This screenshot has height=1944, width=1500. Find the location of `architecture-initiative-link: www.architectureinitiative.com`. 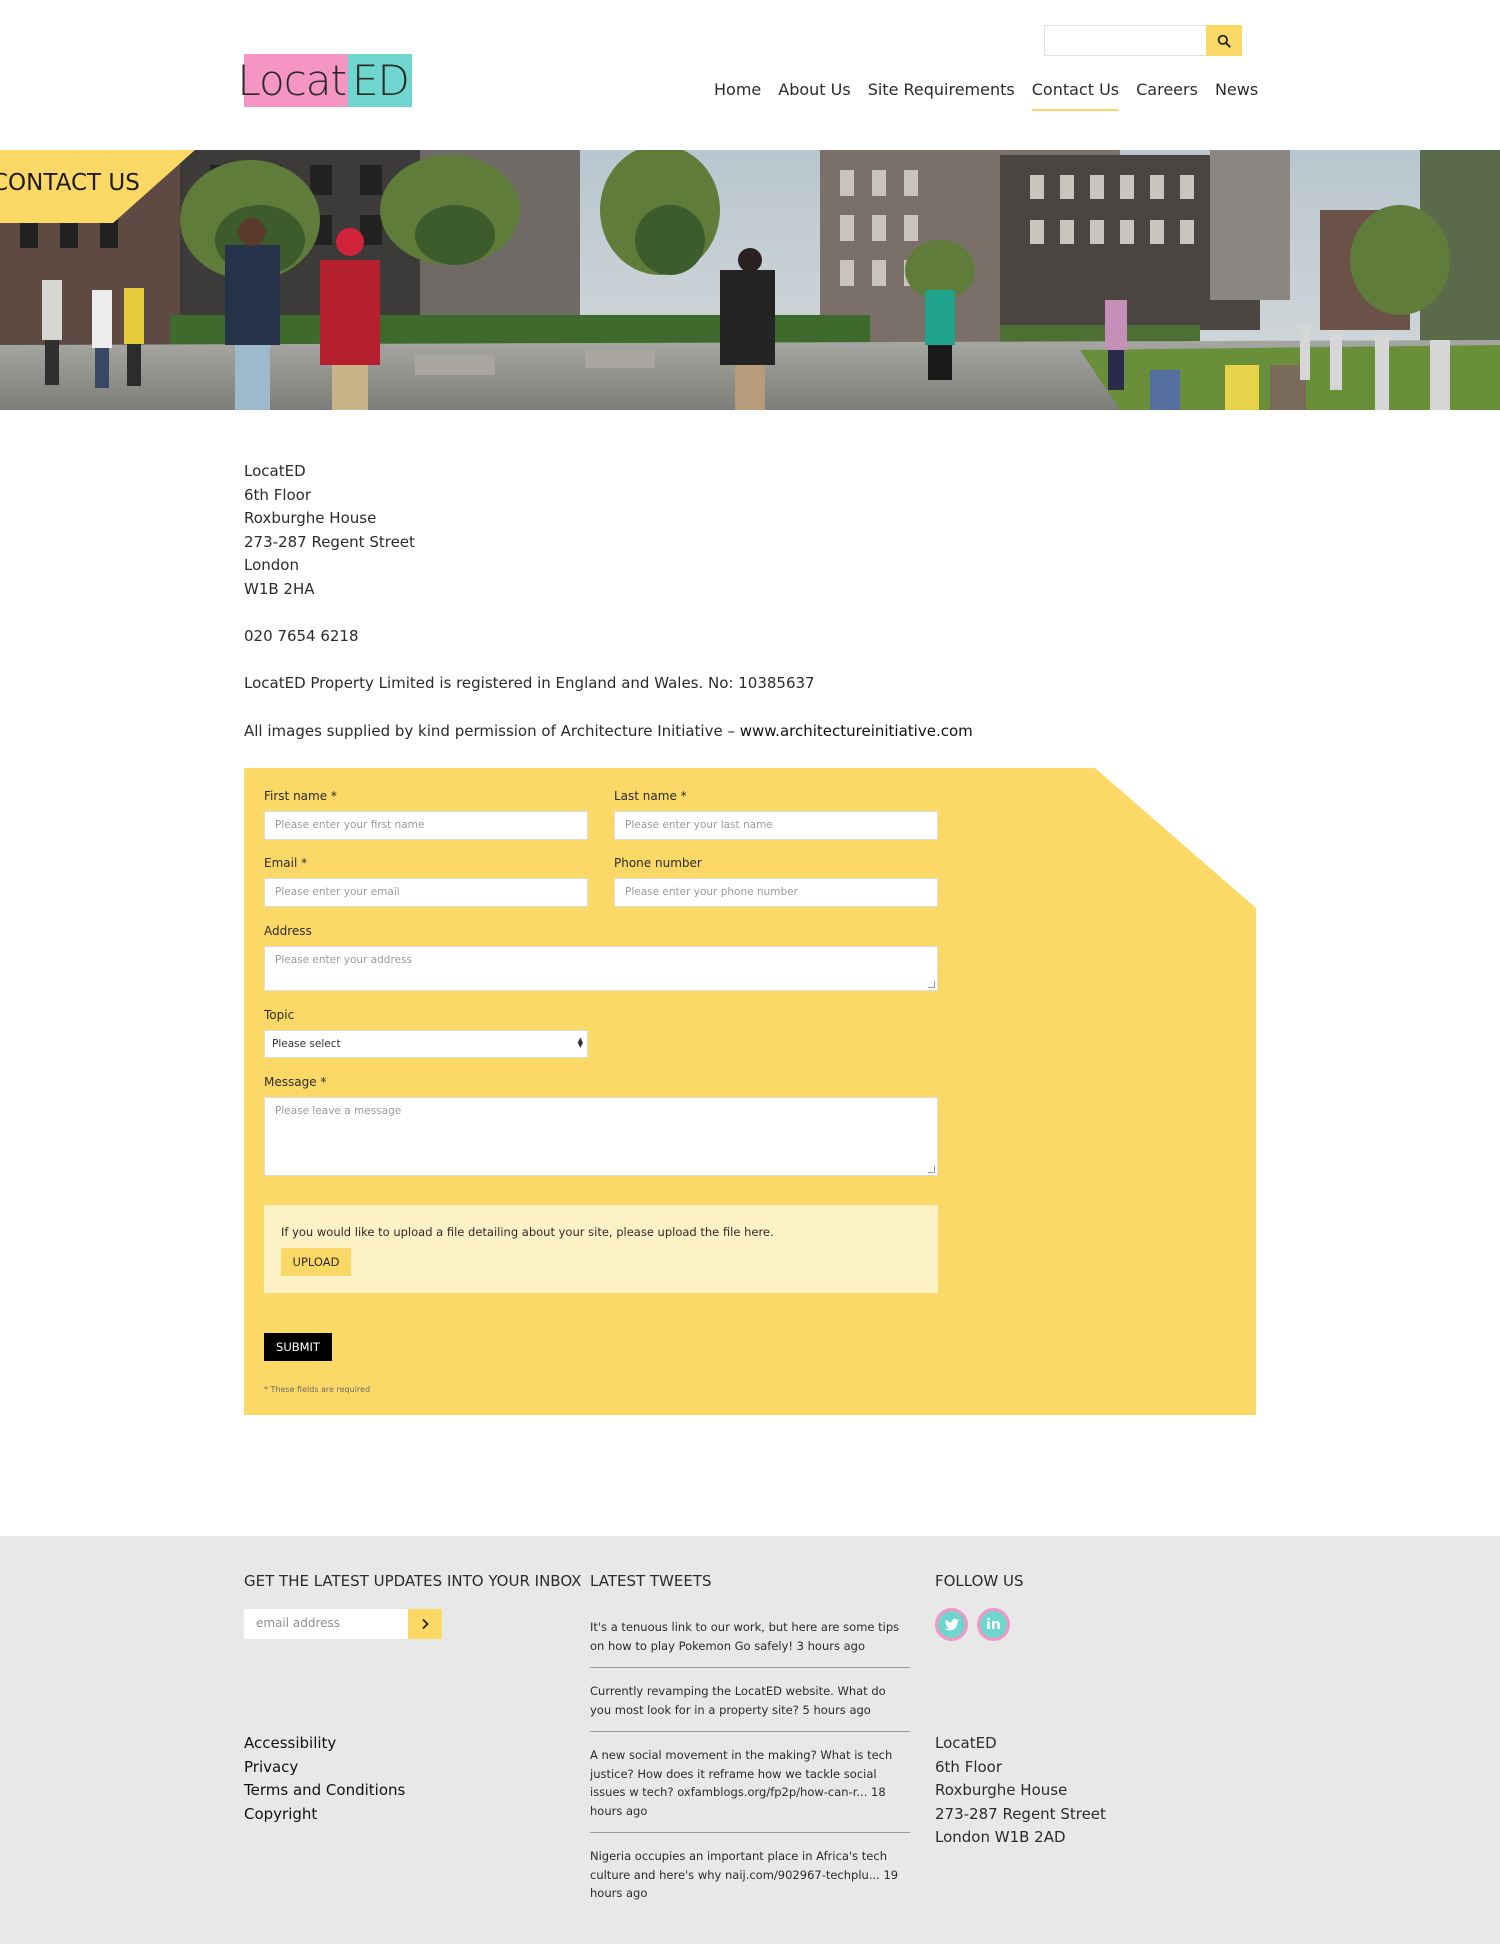

architecture-initiative-link: www.architectureinitiative.com is located at coordinates (856, 731).